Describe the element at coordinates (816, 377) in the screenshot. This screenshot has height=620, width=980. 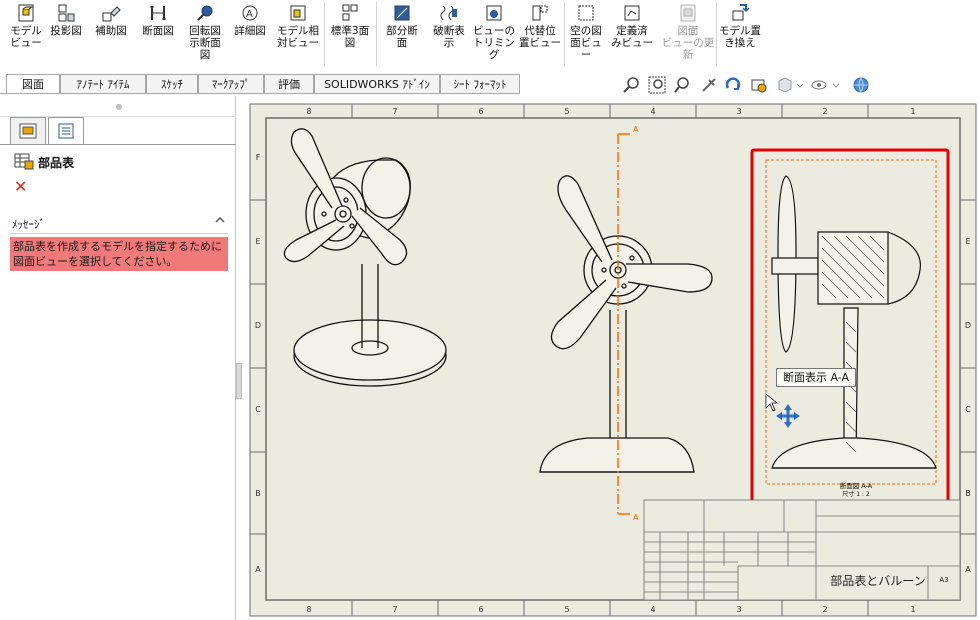
I see `section-view-tooltip: 断面表示 A-A` at that location.